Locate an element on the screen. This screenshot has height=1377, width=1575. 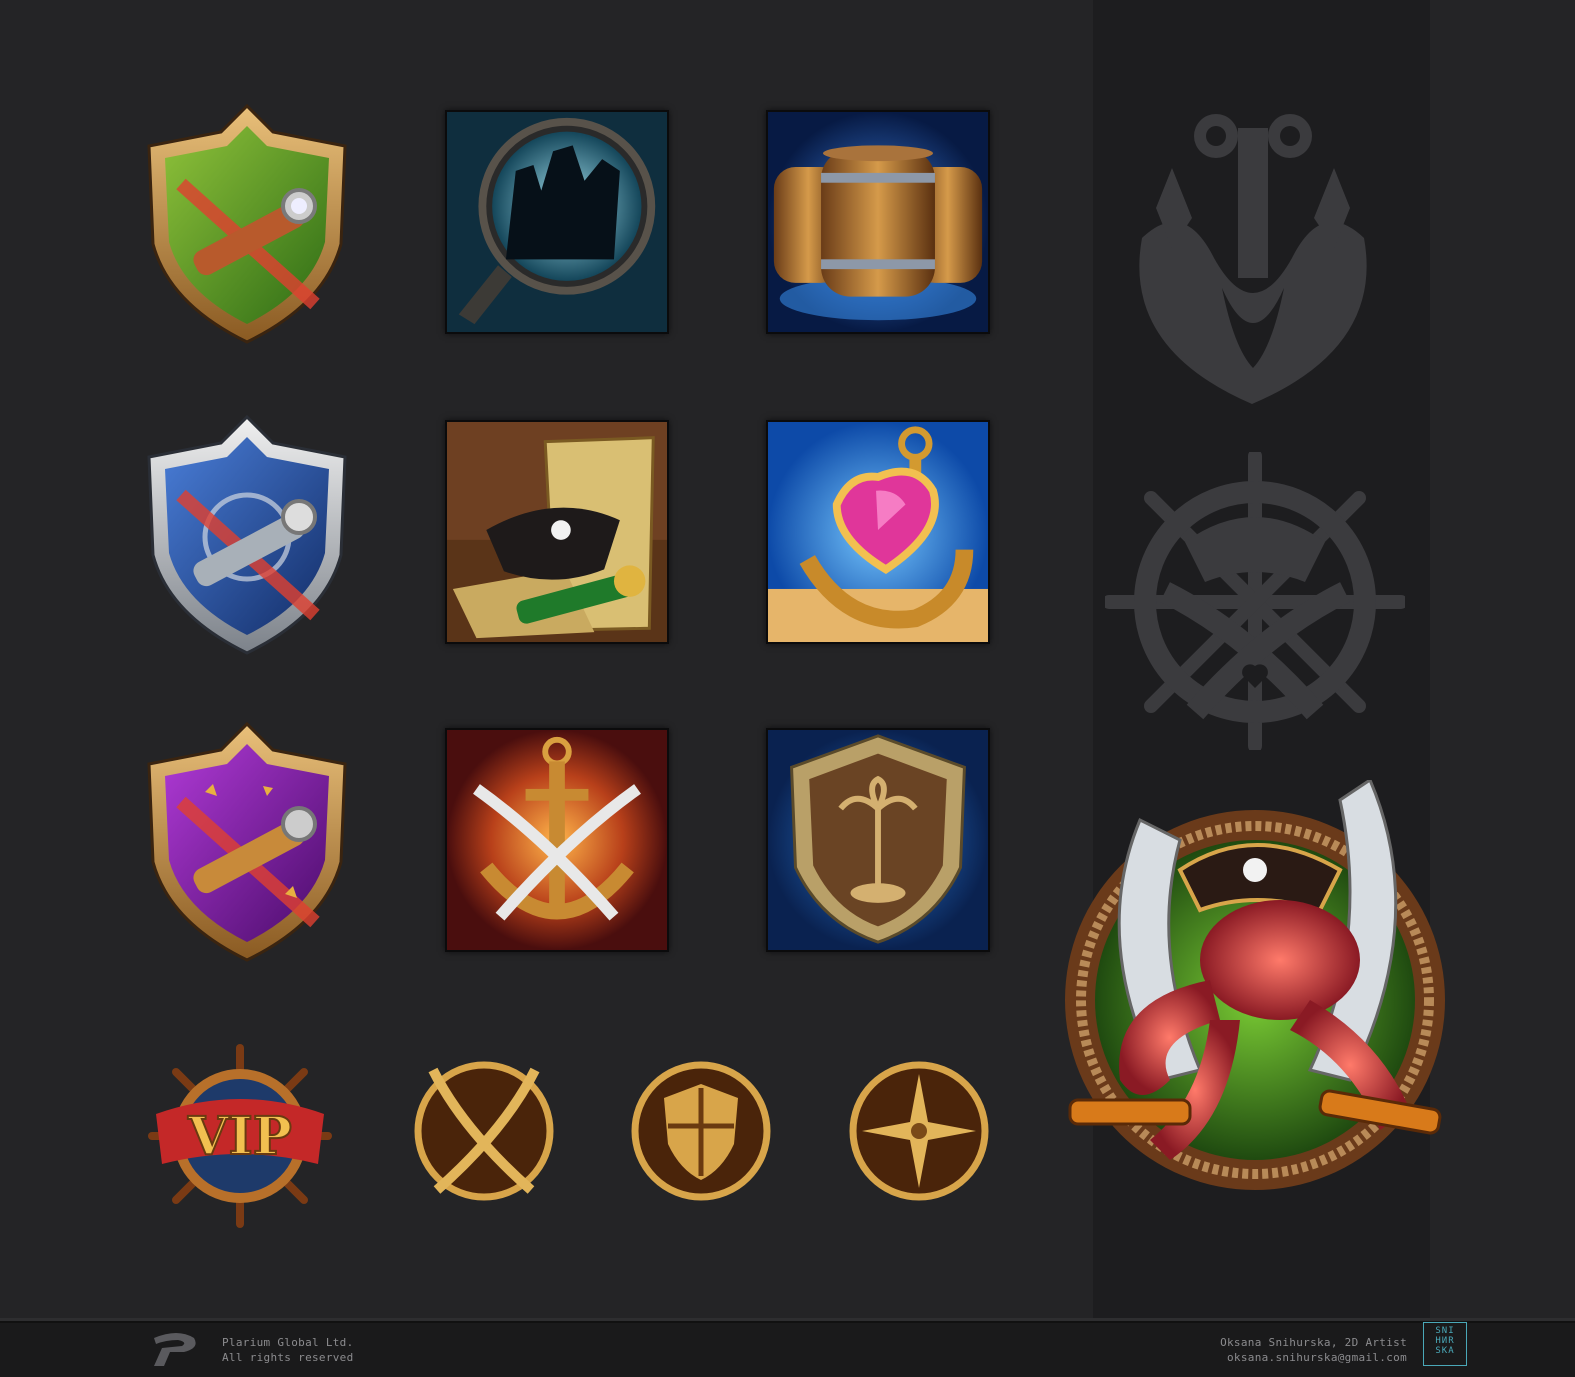
plarium-logo-icon is located at coordinates (174, 1349).